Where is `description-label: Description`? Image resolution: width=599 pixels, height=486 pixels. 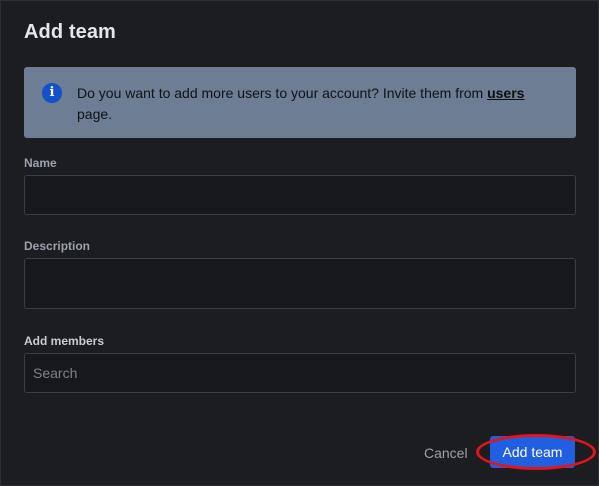
description-label: Description is located at coordinates (57, 246).